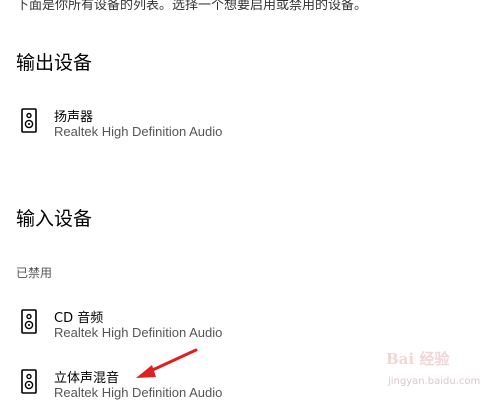 This screenshot has height=400, width=500. Describe the element at coordinates (34, 273) in the screenshot. I see `disabled-group-label: 已禁用` at that location.